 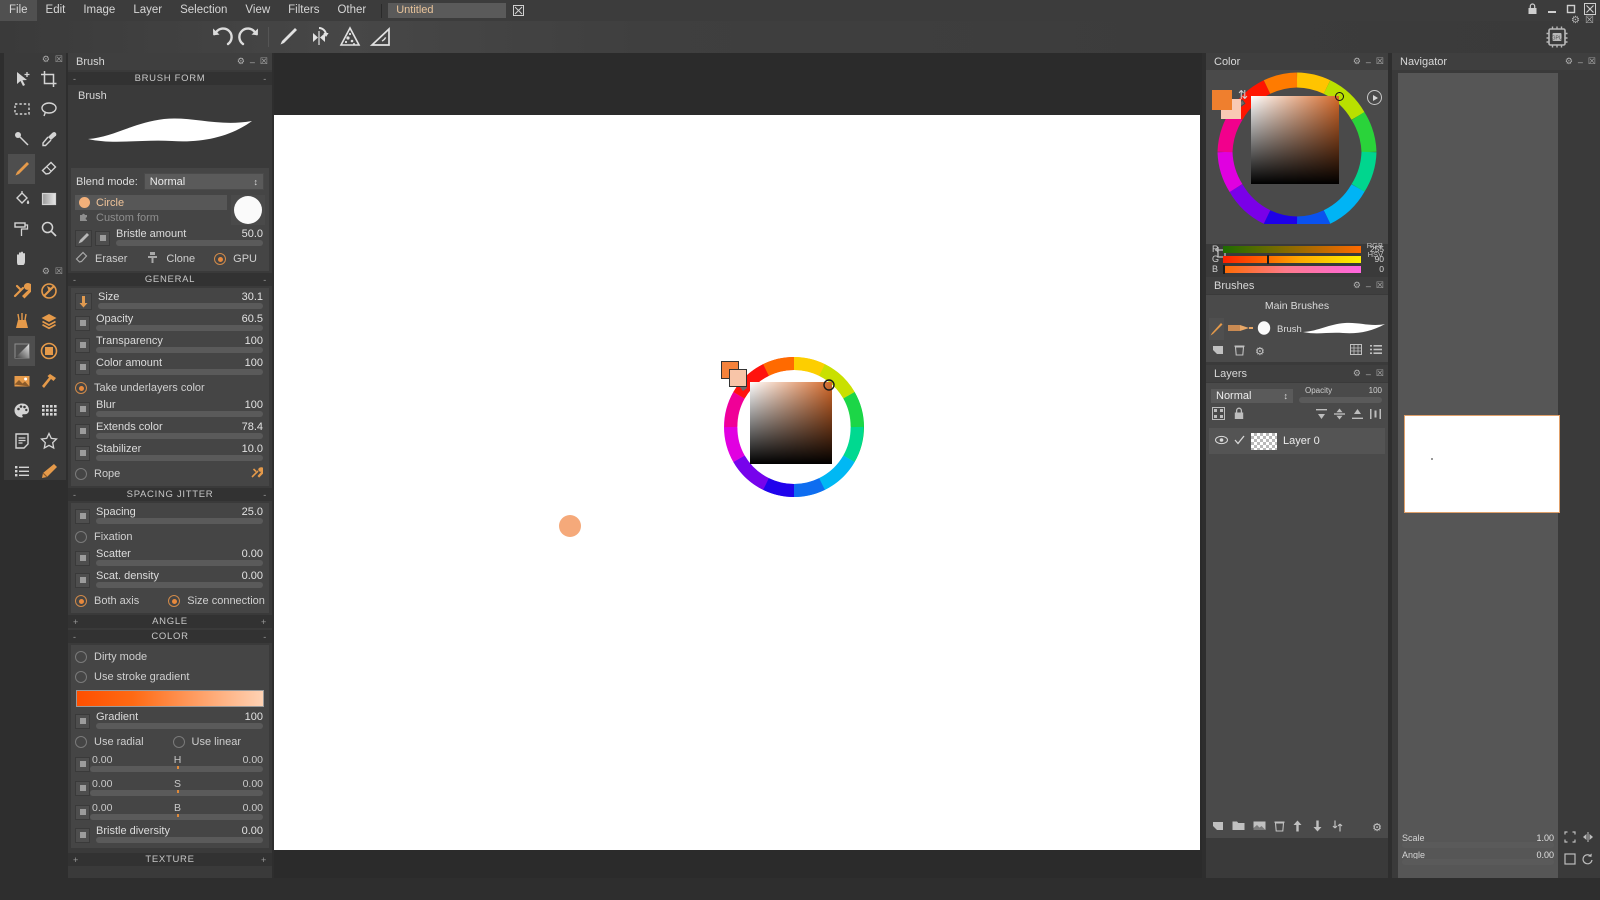 What do you see at coordinates (1557, 37) in the screenshot?
I see `gpu-icon: GPU` at bounding box center [1557, 37].